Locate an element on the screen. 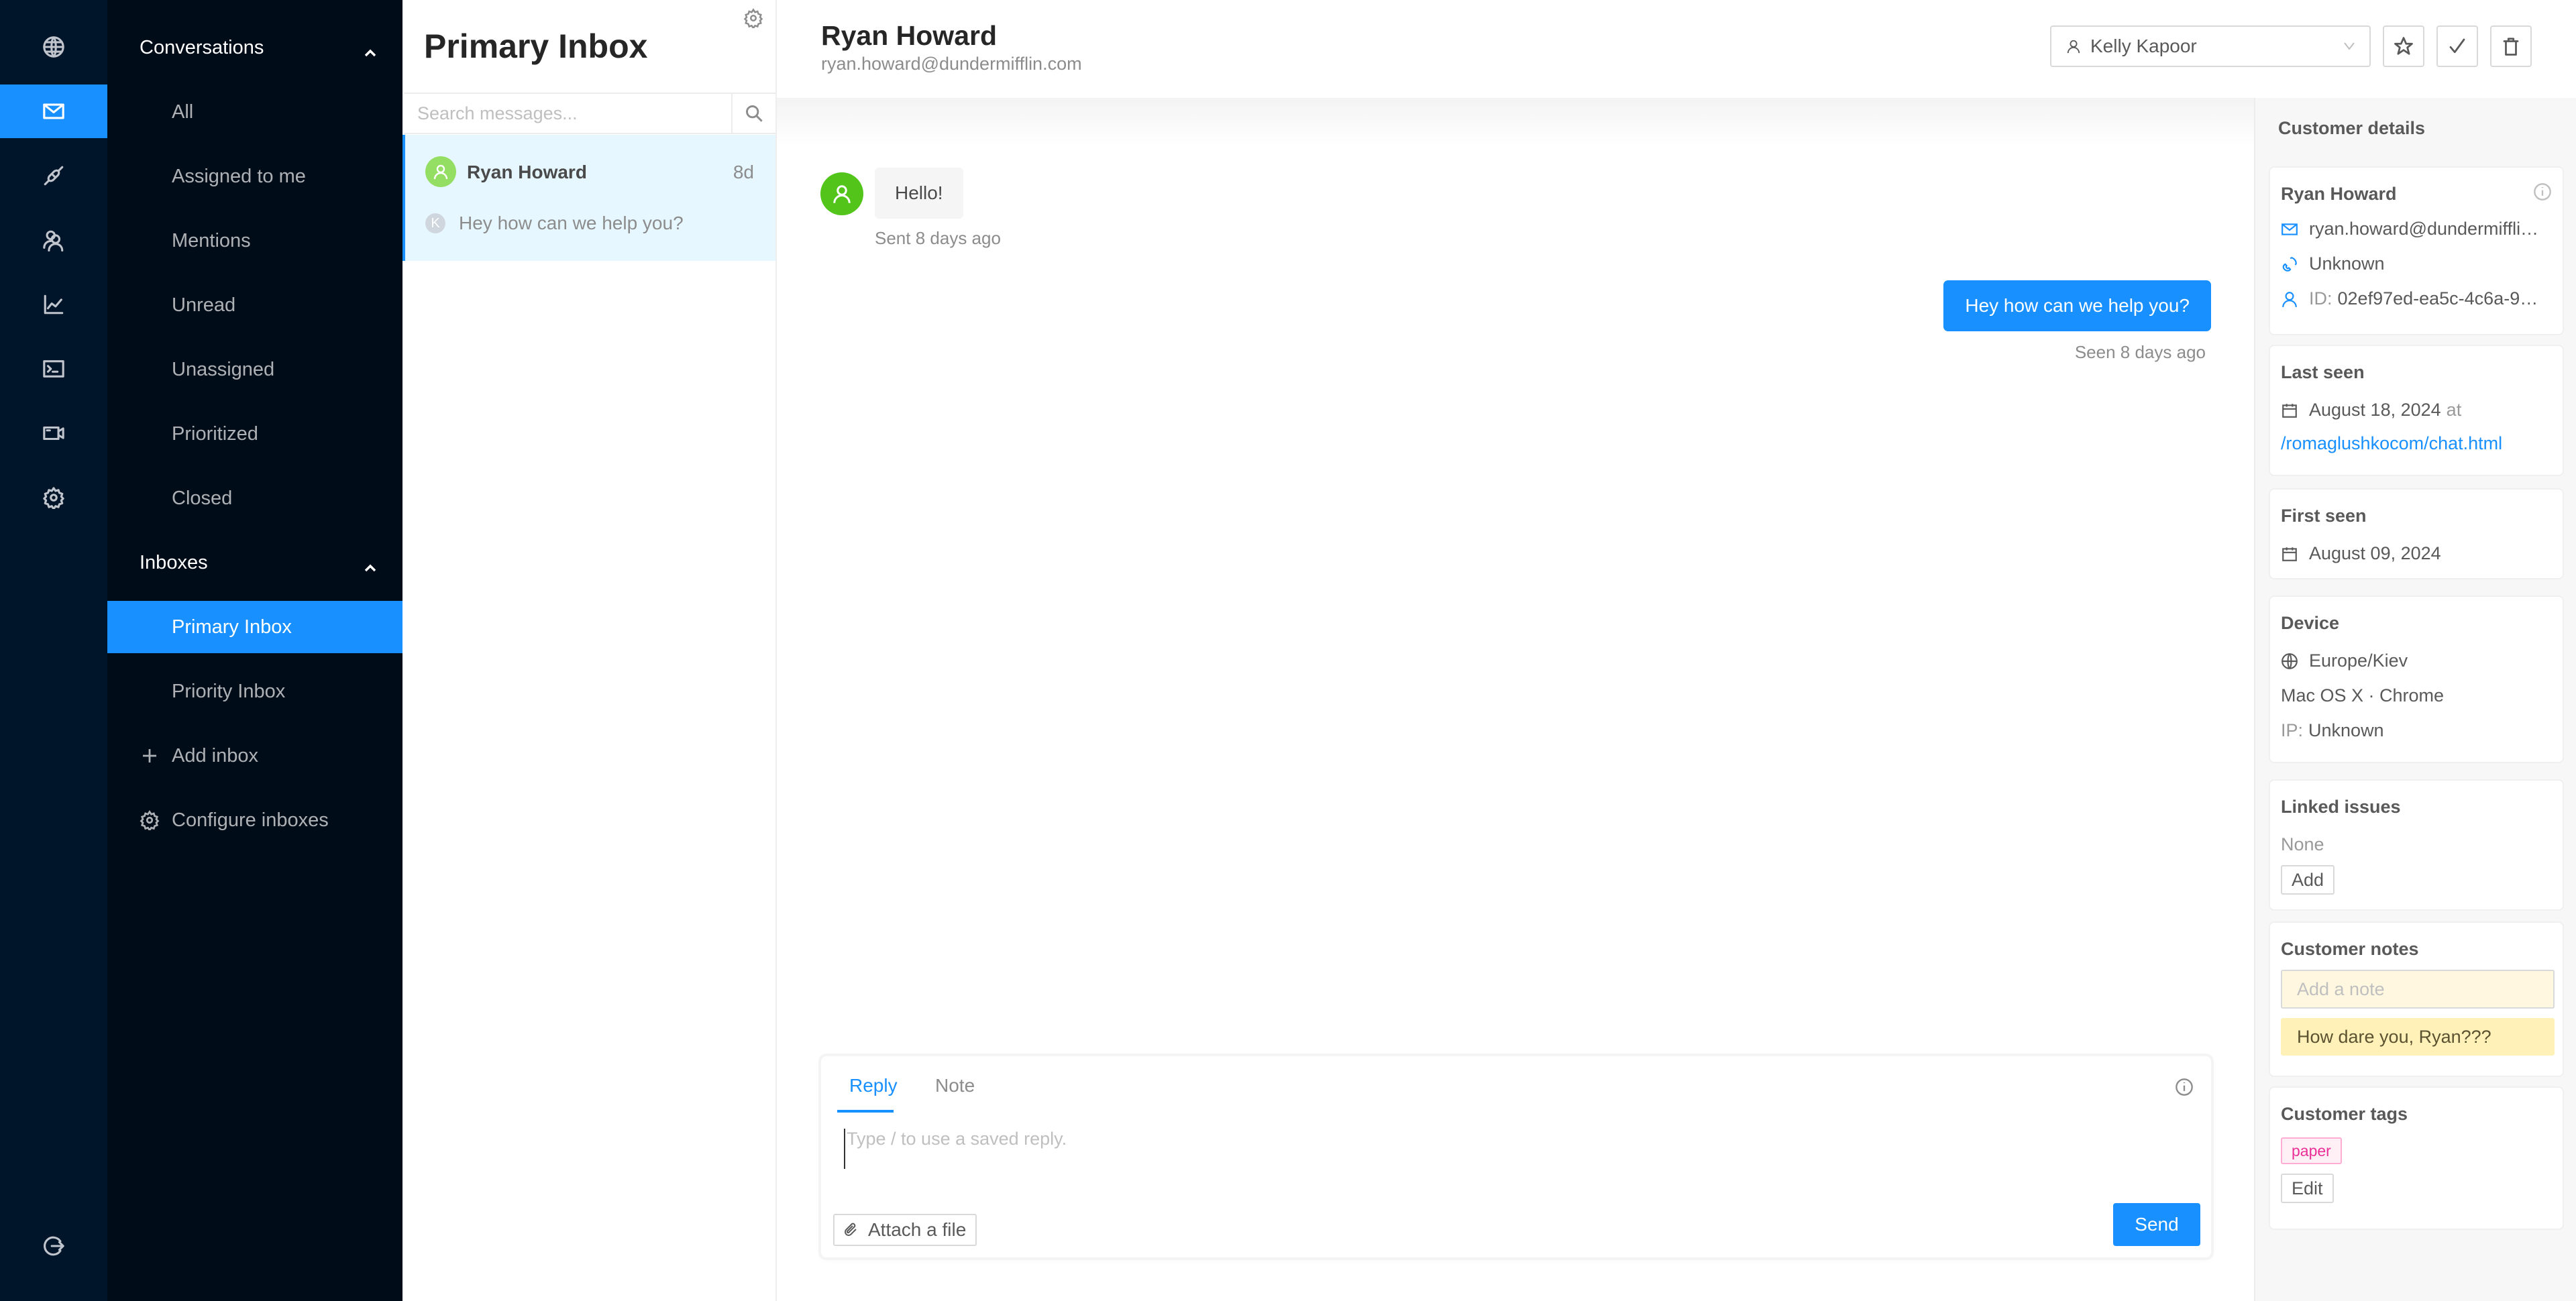  rail-item-reporting is located at coordinates (53, 304).